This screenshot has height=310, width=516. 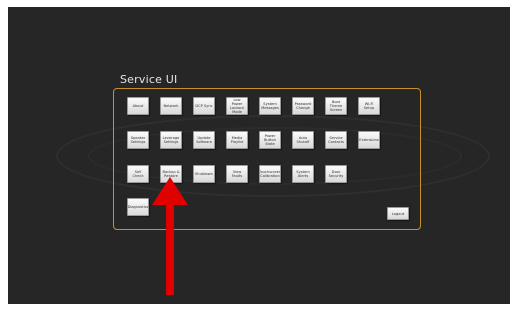 What do you see at coordinates (303, 106) in the screenshot?
I see `password-change-button: Password Change` at bounding box center [303, 106].